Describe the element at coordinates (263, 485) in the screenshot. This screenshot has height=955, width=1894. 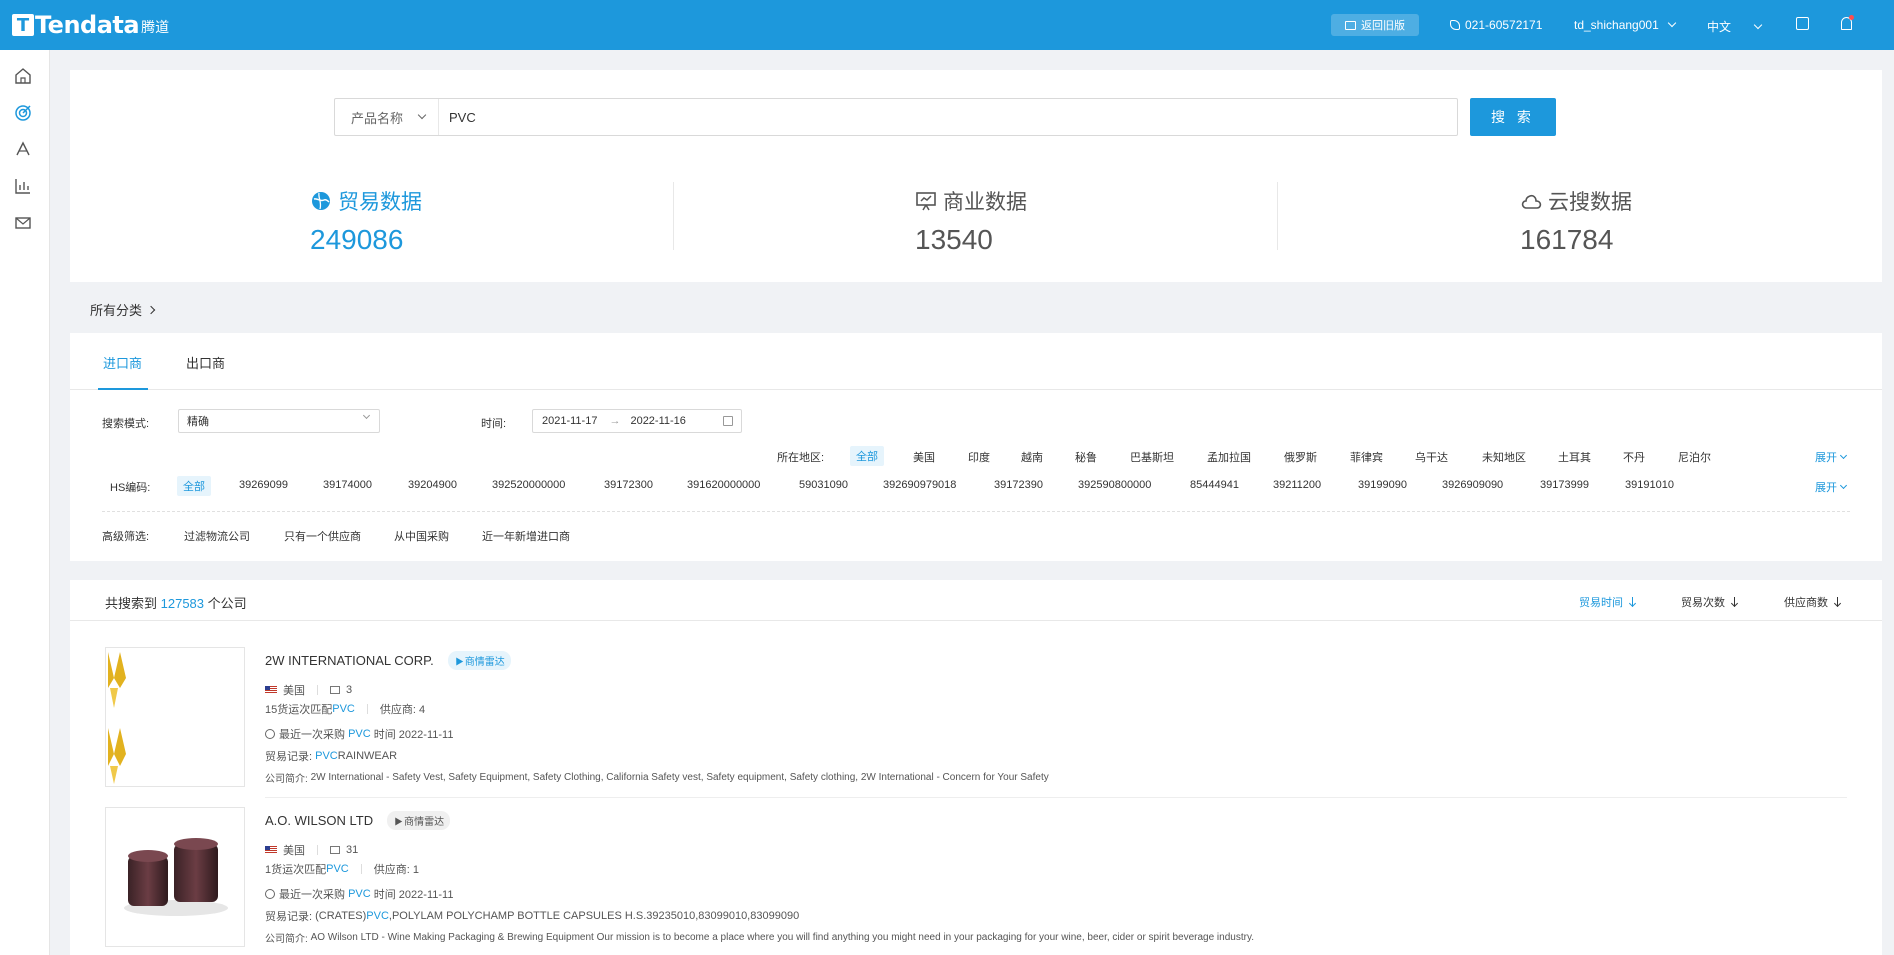
I see `hs-code-chip: 39269099` at that location.